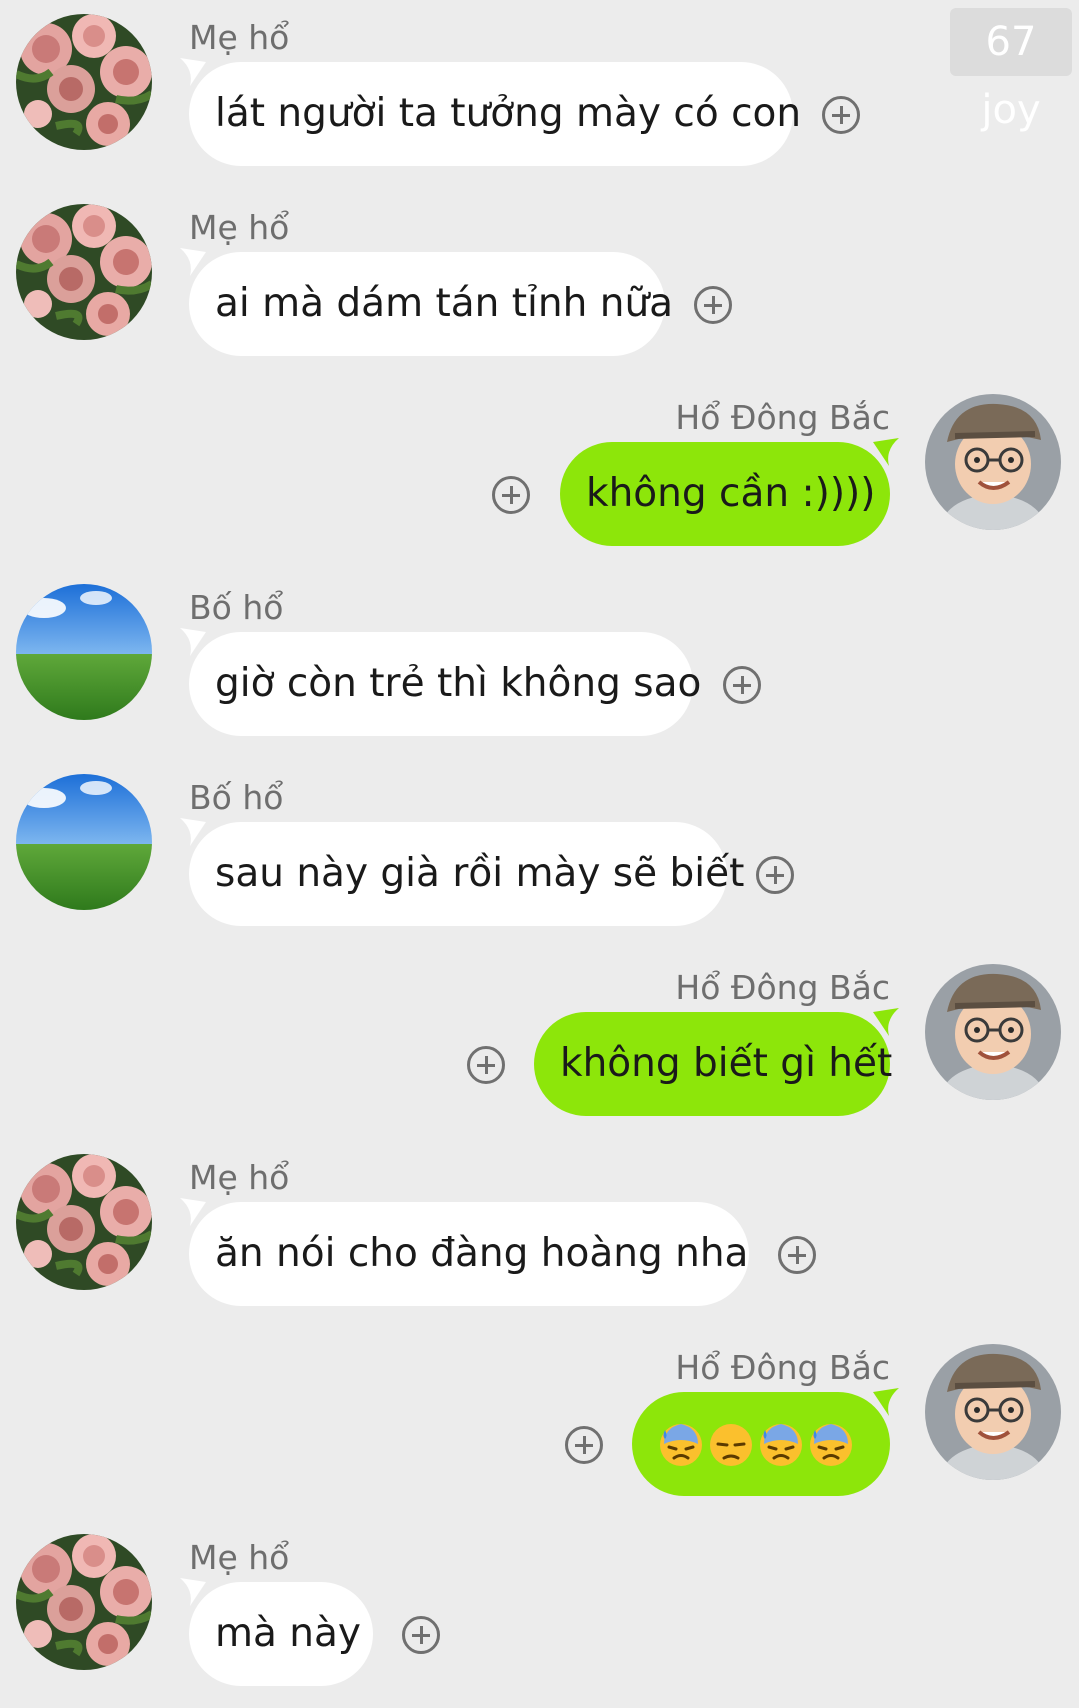  I want to click on message-bubble: mà này, so click(281, 1634).